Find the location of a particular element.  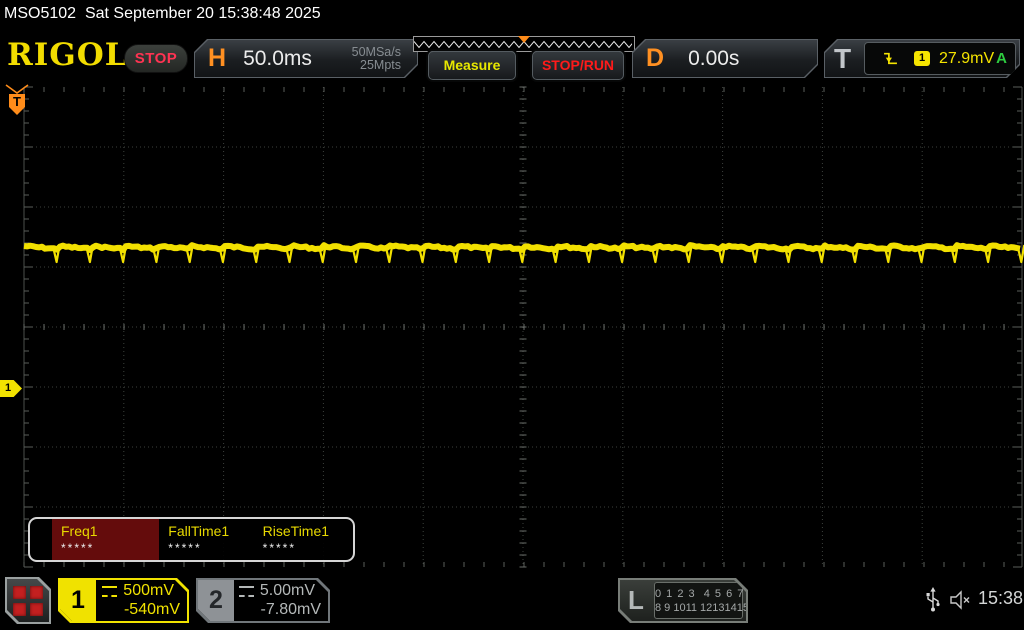

trigger-info: 1 27.9mV A is located at coordinates (940, 58).